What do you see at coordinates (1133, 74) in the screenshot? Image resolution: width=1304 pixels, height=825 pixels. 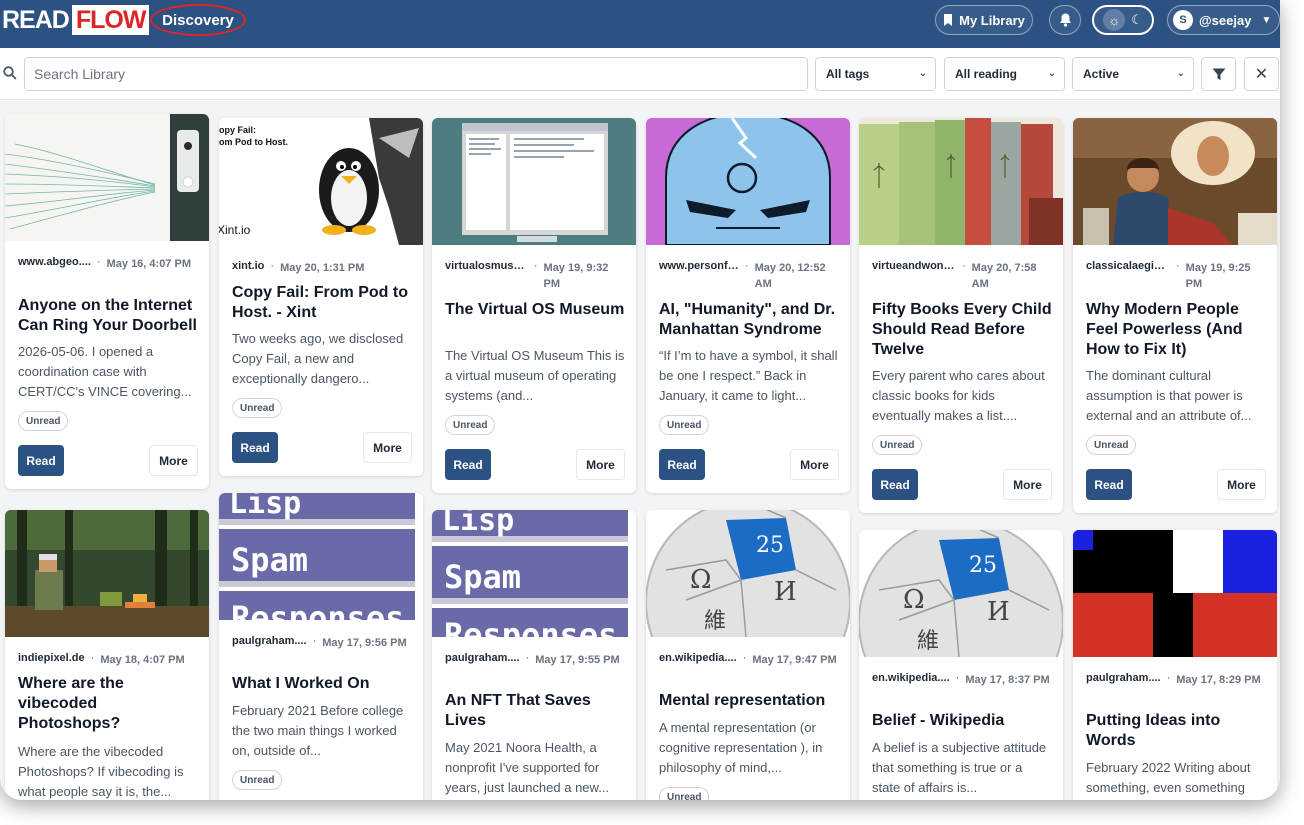 I see `status-filter-select: Active ⌄` at bounding box center [1133, 74].